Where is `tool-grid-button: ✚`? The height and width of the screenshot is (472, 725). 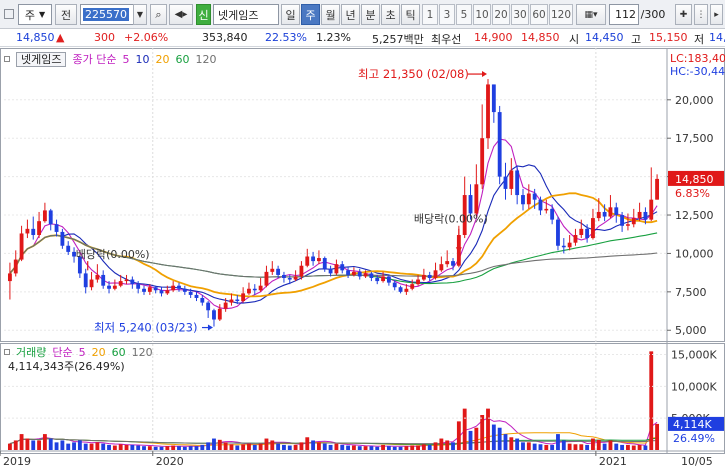 tool-grid-button: ✚ is located at coordinates (683, 14).